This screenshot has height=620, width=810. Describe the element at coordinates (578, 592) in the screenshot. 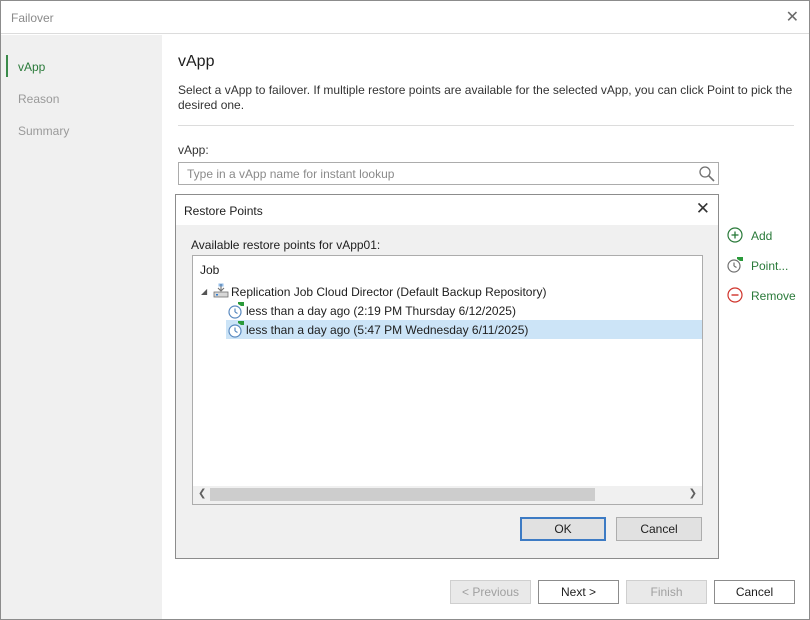

I see `next-button: Next >` at that location.